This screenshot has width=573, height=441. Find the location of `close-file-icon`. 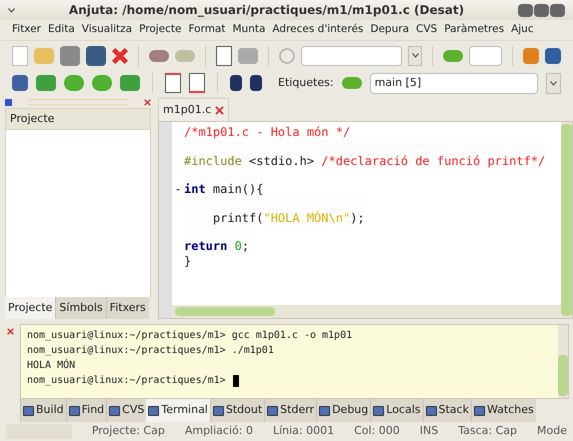

close-file-icon is located at coordinates (120, 56).